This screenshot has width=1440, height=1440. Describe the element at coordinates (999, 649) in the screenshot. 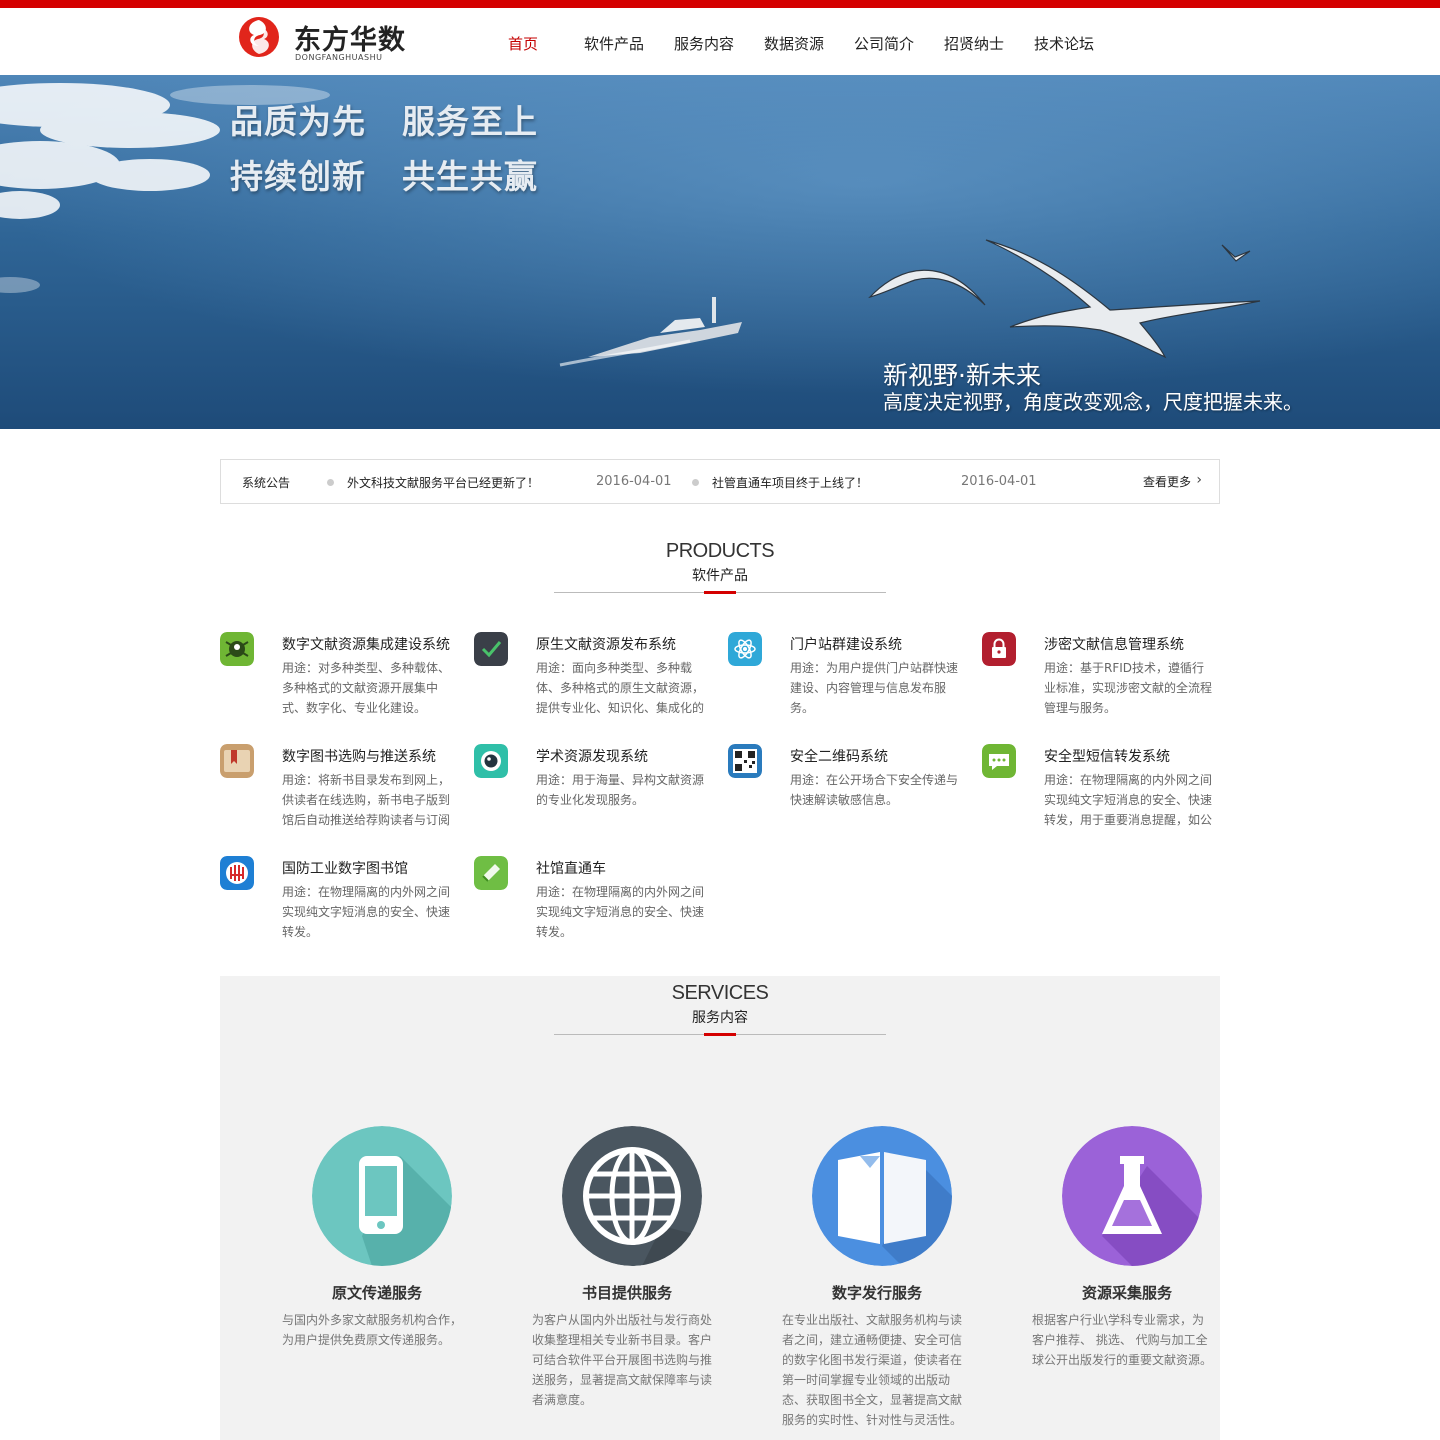

I see `lock-icon` at that location.